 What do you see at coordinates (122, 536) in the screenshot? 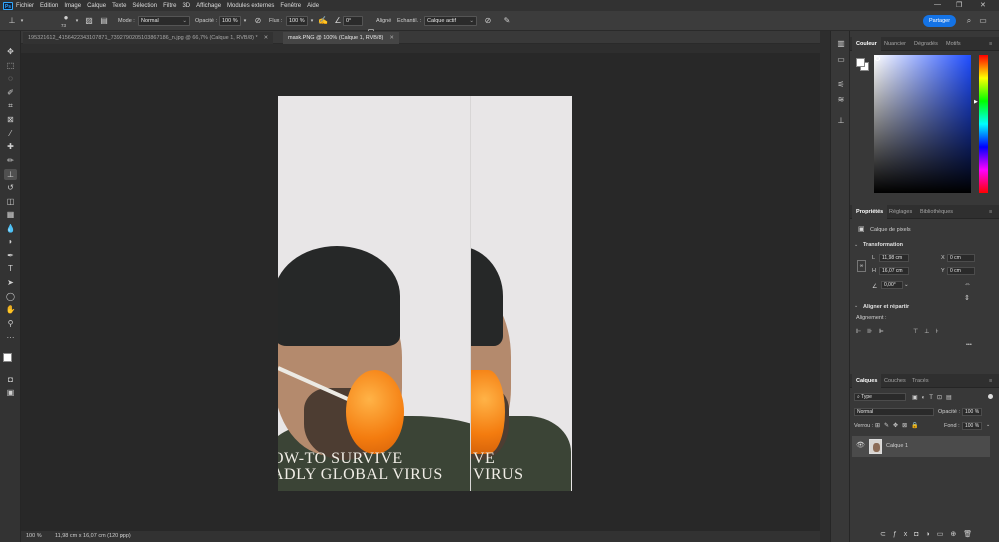
I see `status-arrow-icon: ›` at bounding box center [122, 536].